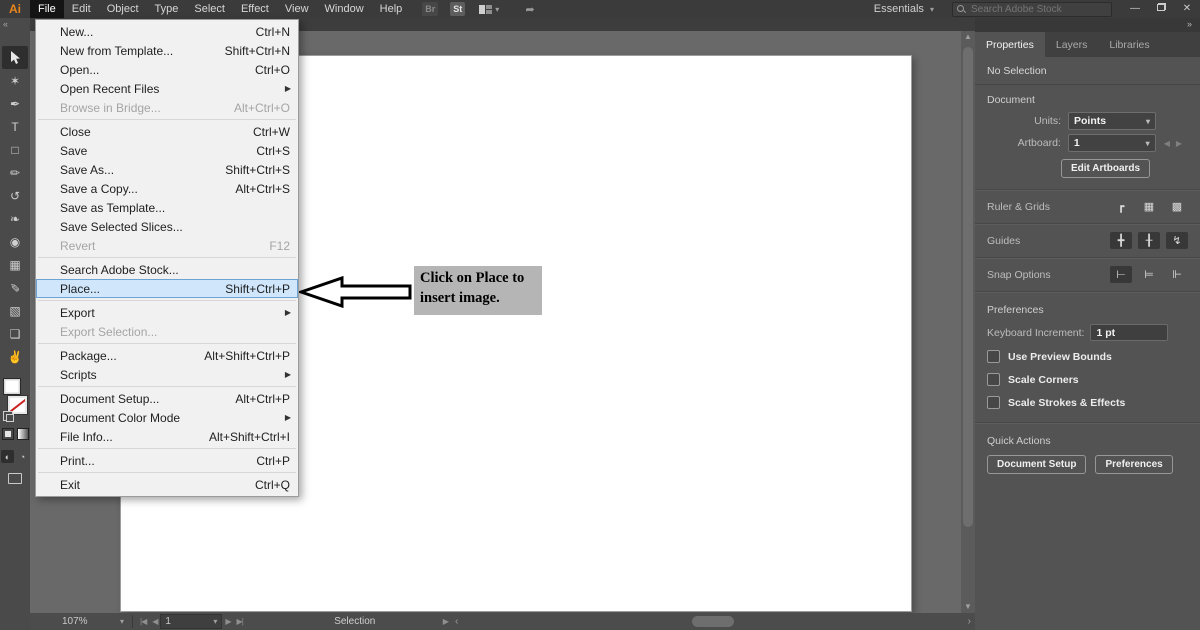  What do you see at coordinates (15, 103) in the screenshot?
I see `pen-tool: ✒` at bounding box center [15, 103].